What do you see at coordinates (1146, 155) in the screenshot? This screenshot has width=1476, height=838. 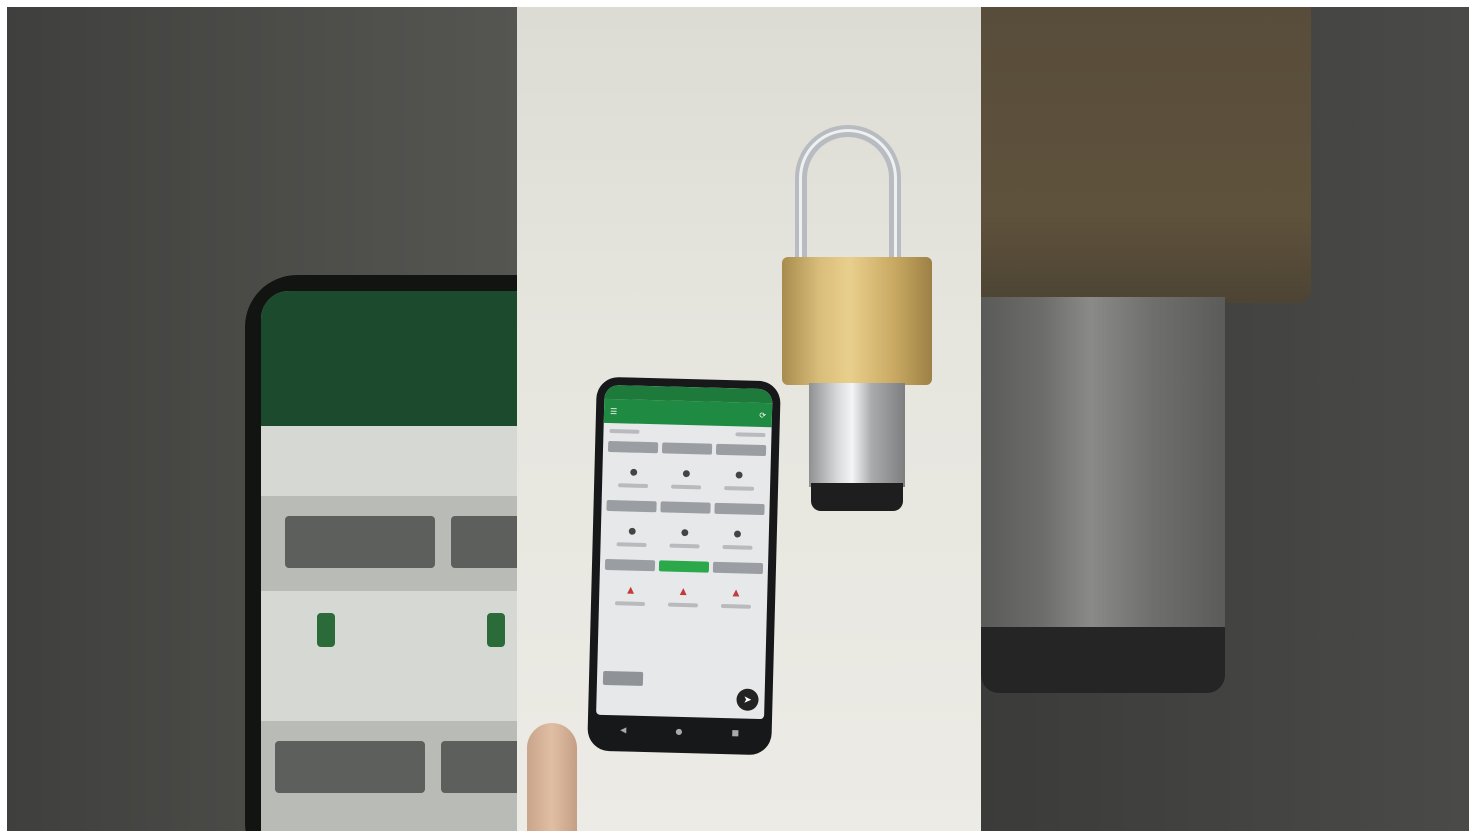 I see `blurred-brass-body` at bounding box center [1146, 155].